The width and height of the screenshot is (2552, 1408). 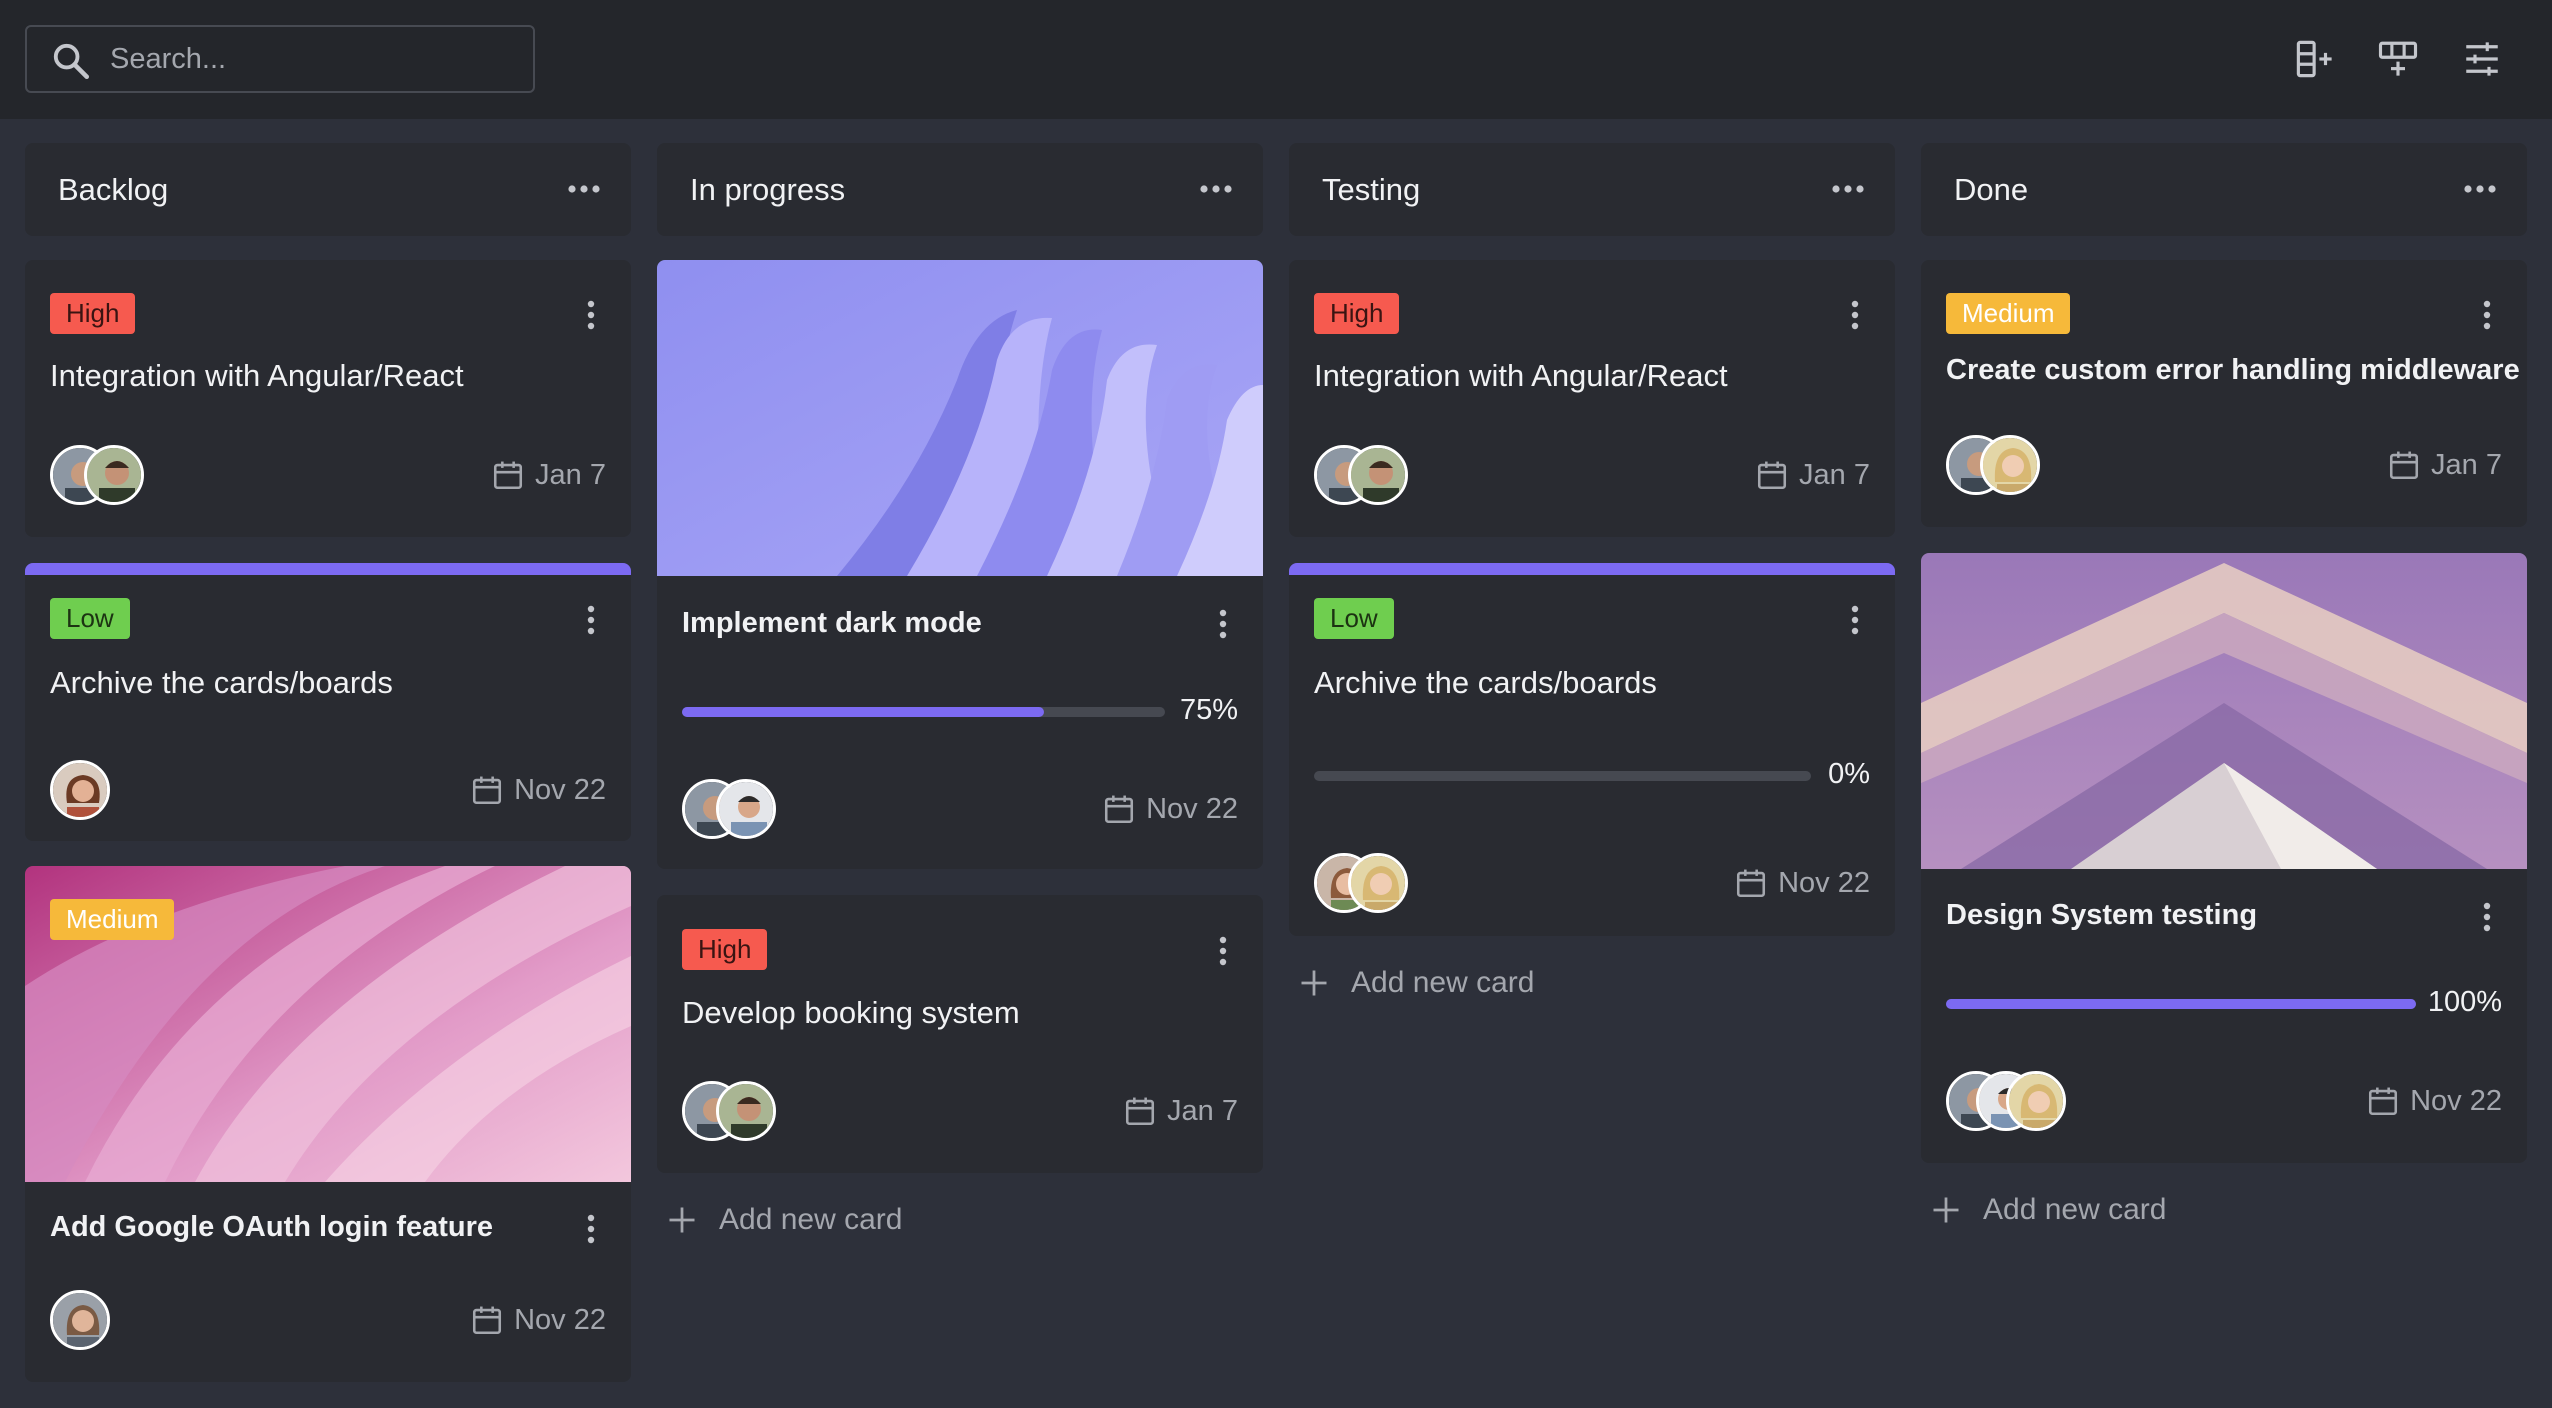 I want to click on column-header-in-progress: In progress, so click(x=960, y=189).